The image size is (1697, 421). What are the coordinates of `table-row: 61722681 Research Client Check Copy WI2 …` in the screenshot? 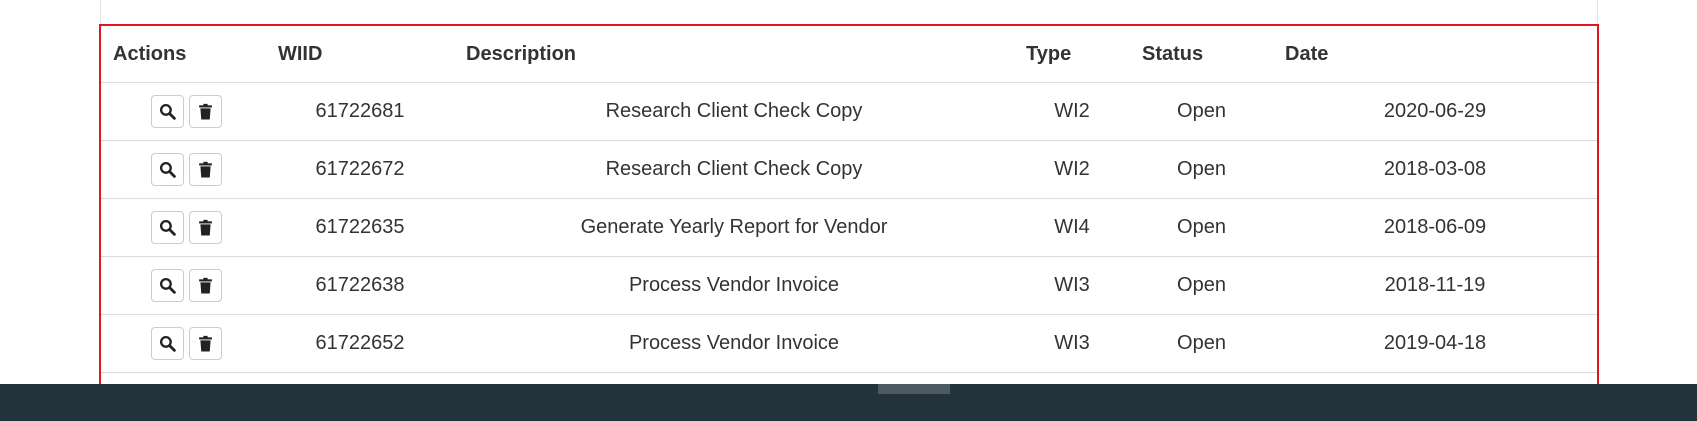 It's located at (849, 111).